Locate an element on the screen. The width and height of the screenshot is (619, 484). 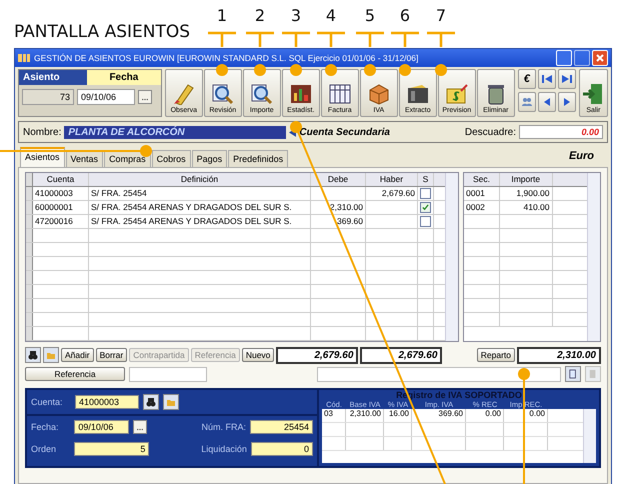
orden-label: Orden is located at coordinates (44, 449).